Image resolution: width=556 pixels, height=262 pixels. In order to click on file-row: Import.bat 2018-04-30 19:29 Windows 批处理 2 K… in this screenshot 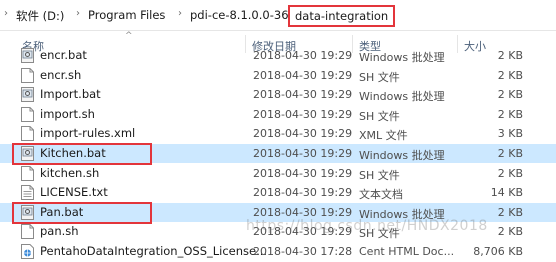, I will do `click(278, 94)`.